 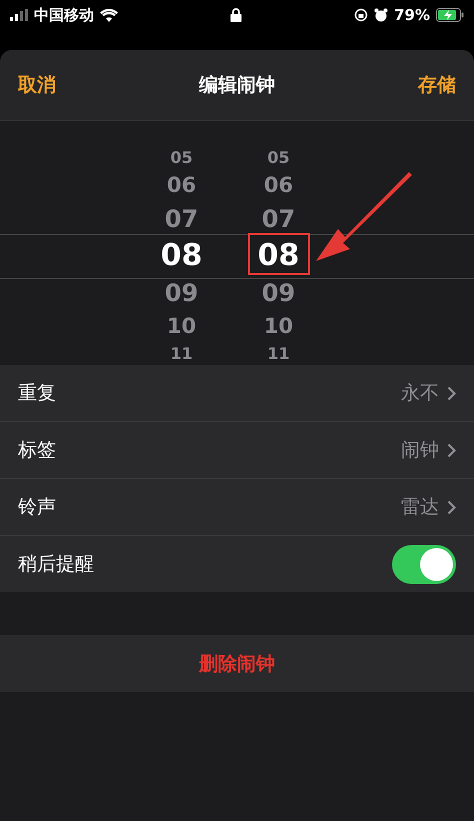 I want to click on delete-button: 删除闹钟, so click(x=237, y=663).